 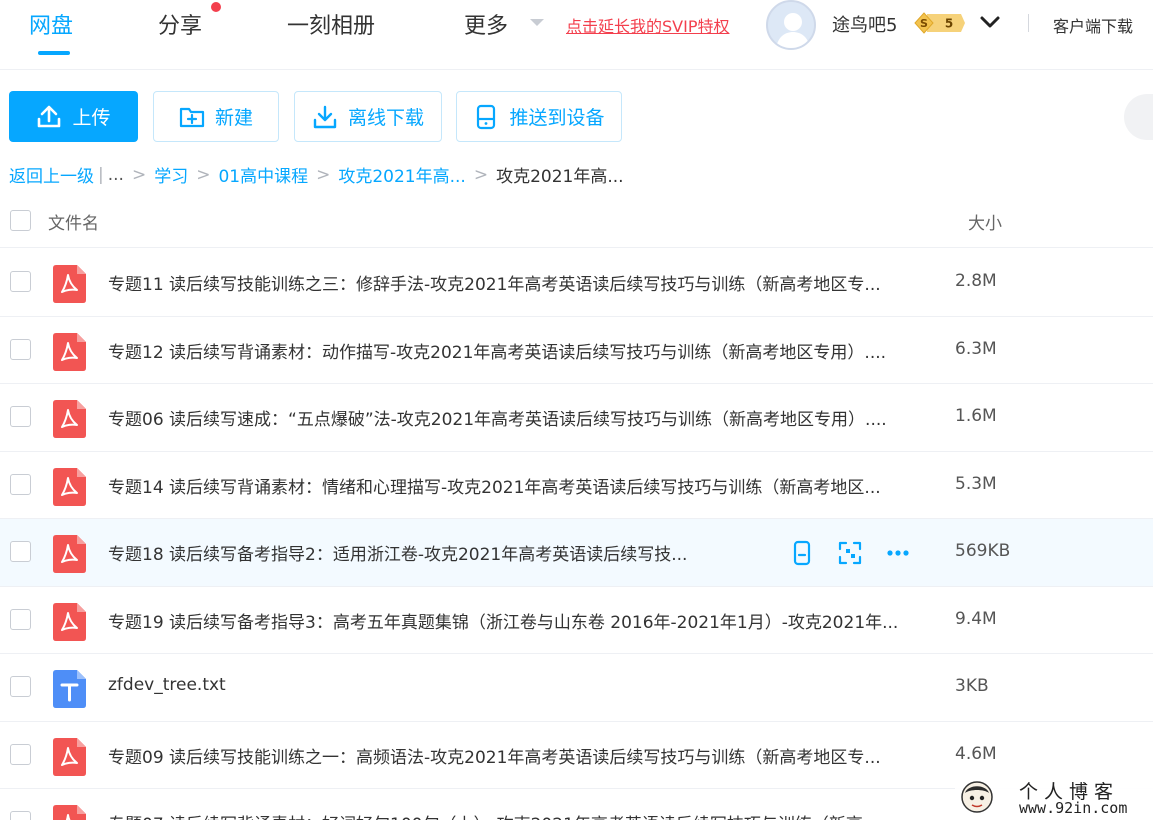 What do you see at coordinates (171, 174) in the screenshot?
I see `breadcrumb-item: 学习` at bounding box center [171, 174].